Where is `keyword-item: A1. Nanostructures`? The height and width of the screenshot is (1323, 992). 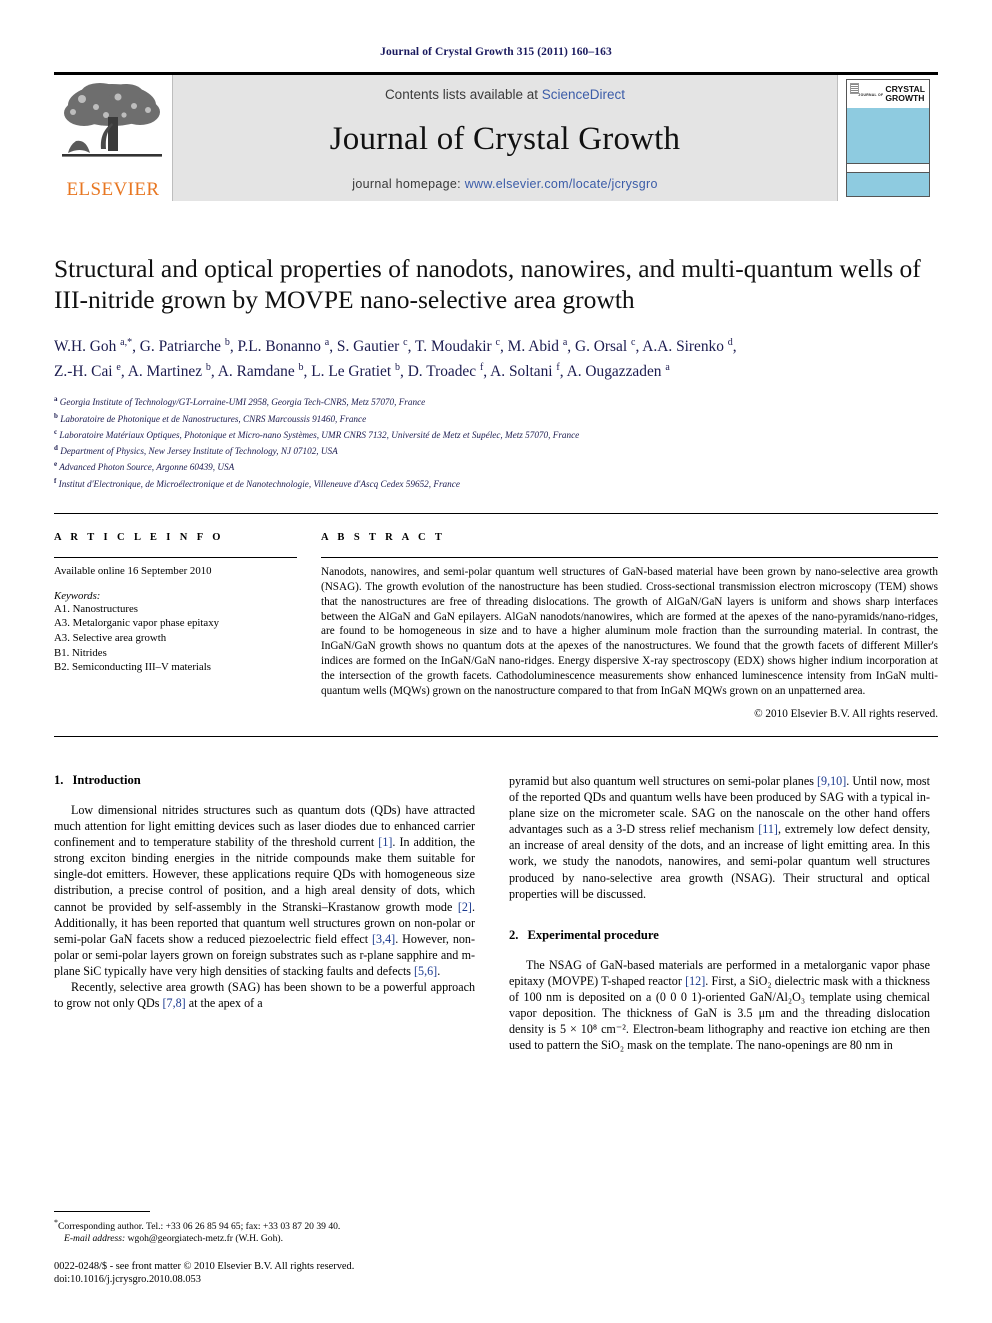
keyword-item: A1. Nanostructures is located at coordinates (96, 608).